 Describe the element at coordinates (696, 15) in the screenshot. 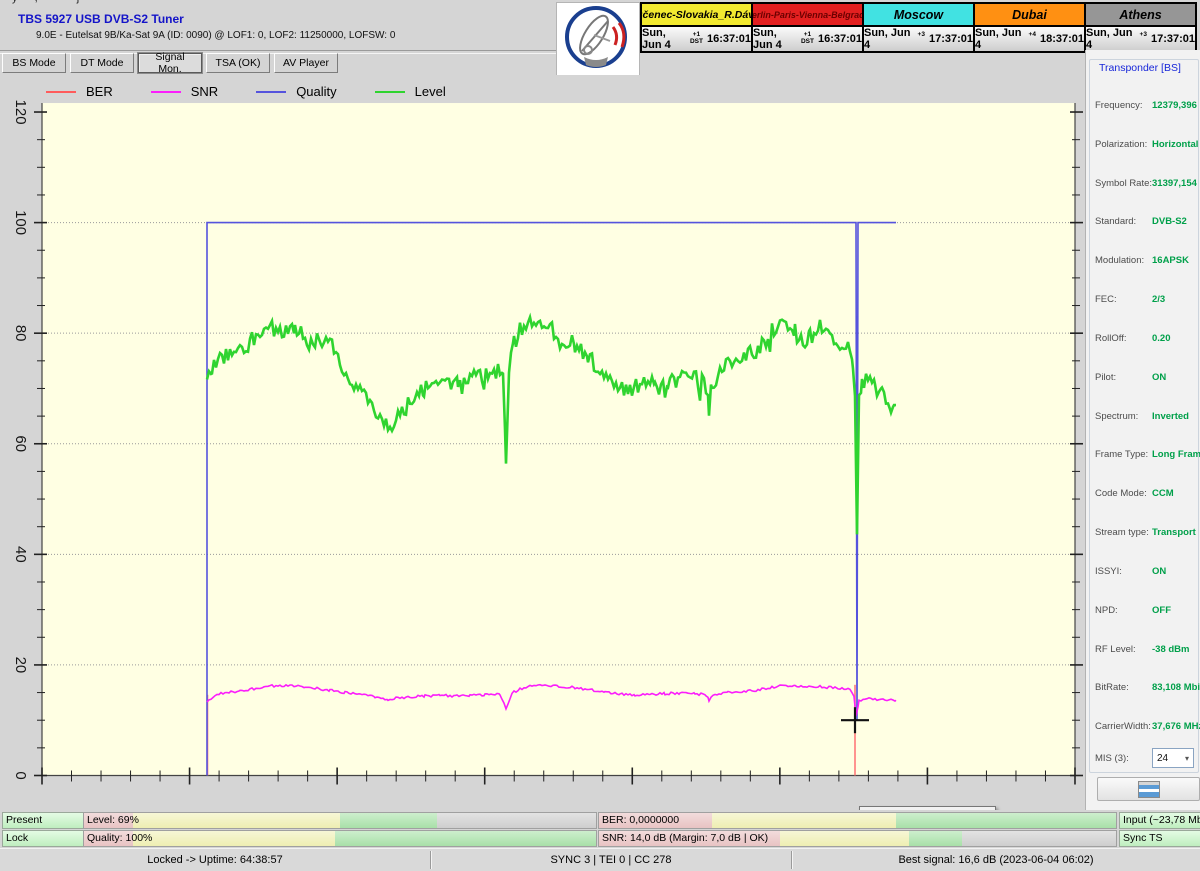

I see `clock-city-label: Lučenec-Slovakia_R.Dávid` at that location.